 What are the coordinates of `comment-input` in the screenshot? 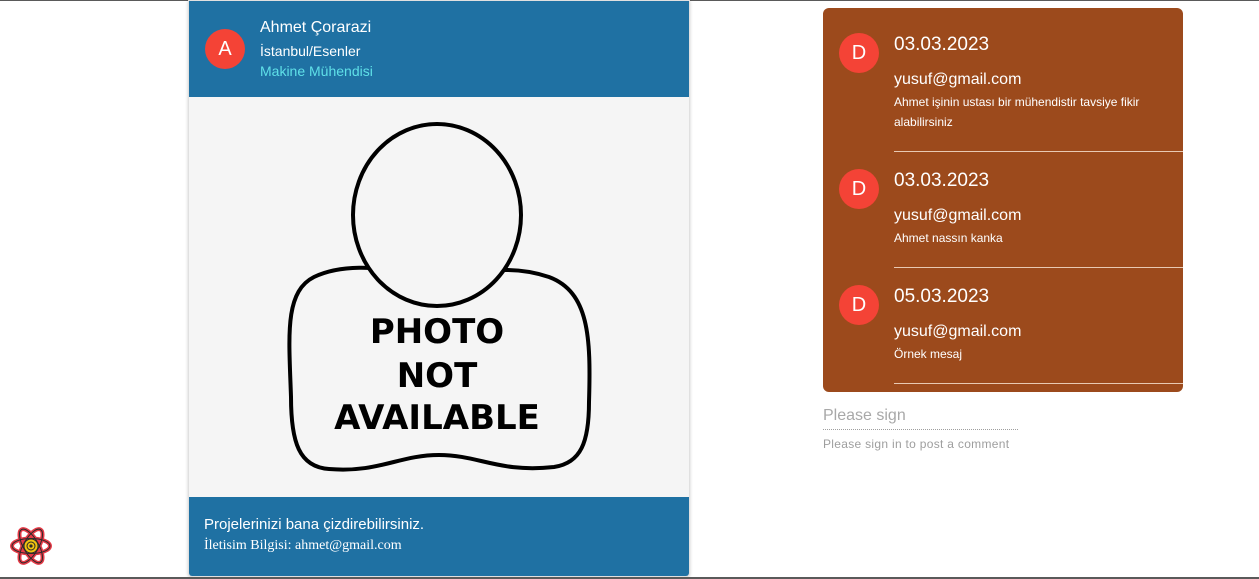 It's located at (920, 416).